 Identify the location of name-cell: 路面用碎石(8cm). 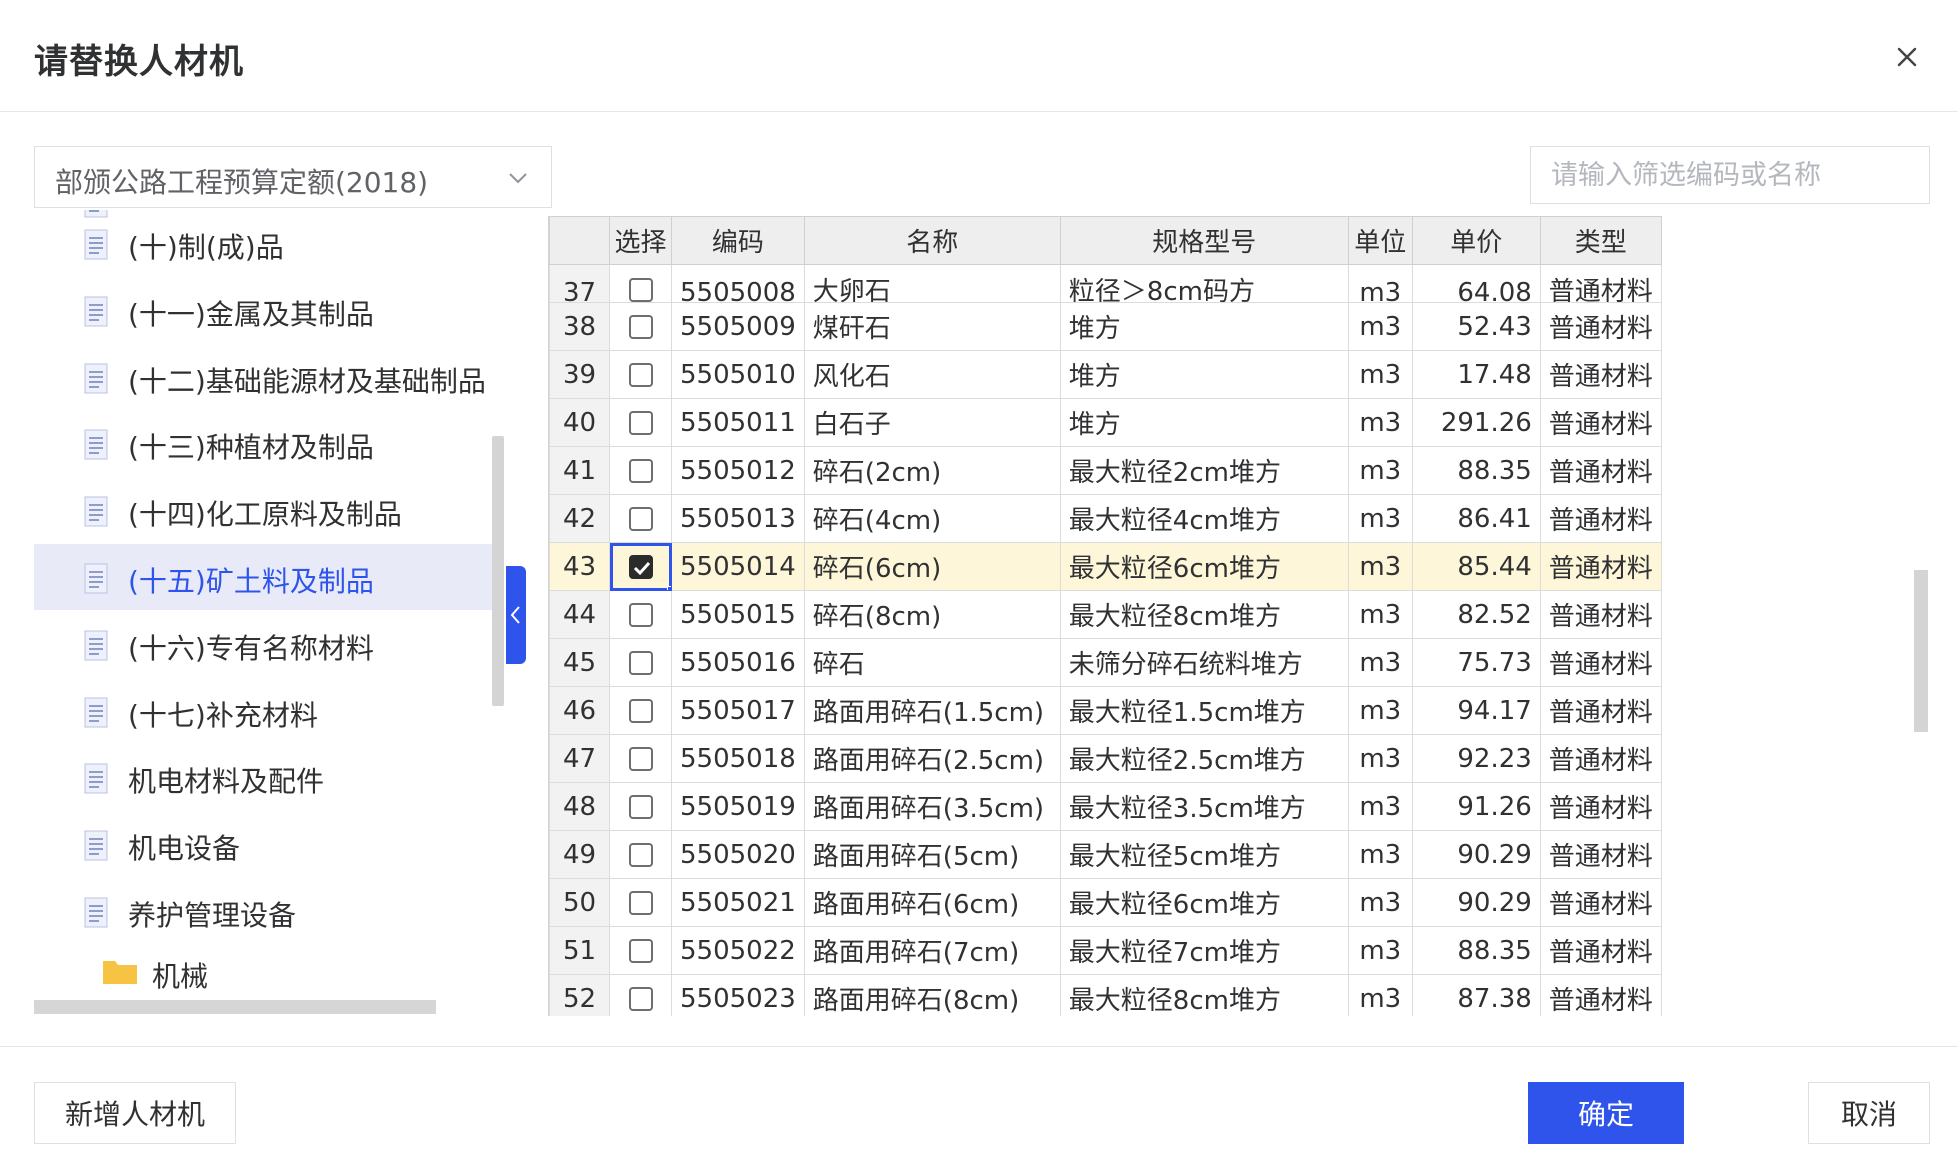
(932, 995).